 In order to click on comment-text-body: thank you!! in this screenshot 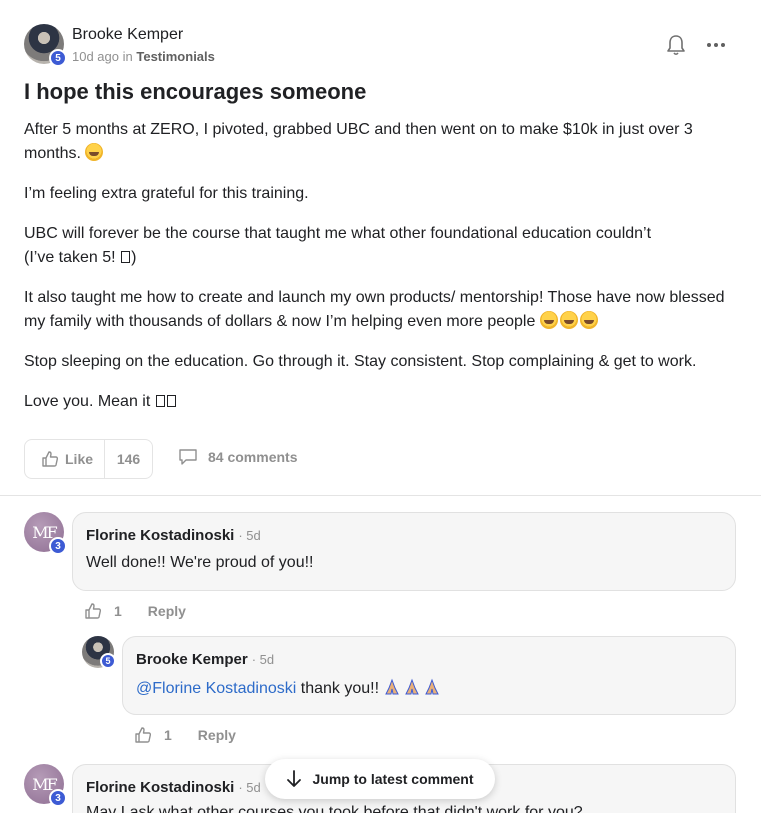, I will do `click(338, 688)`.